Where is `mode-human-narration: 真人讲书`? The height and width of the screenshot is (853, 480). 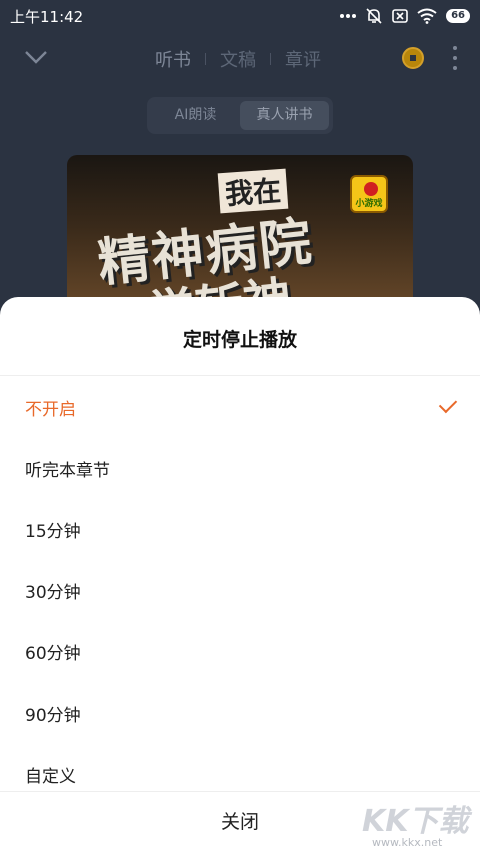
mode-human-narration: 真人讲书 is located at coordinates (284, 115).